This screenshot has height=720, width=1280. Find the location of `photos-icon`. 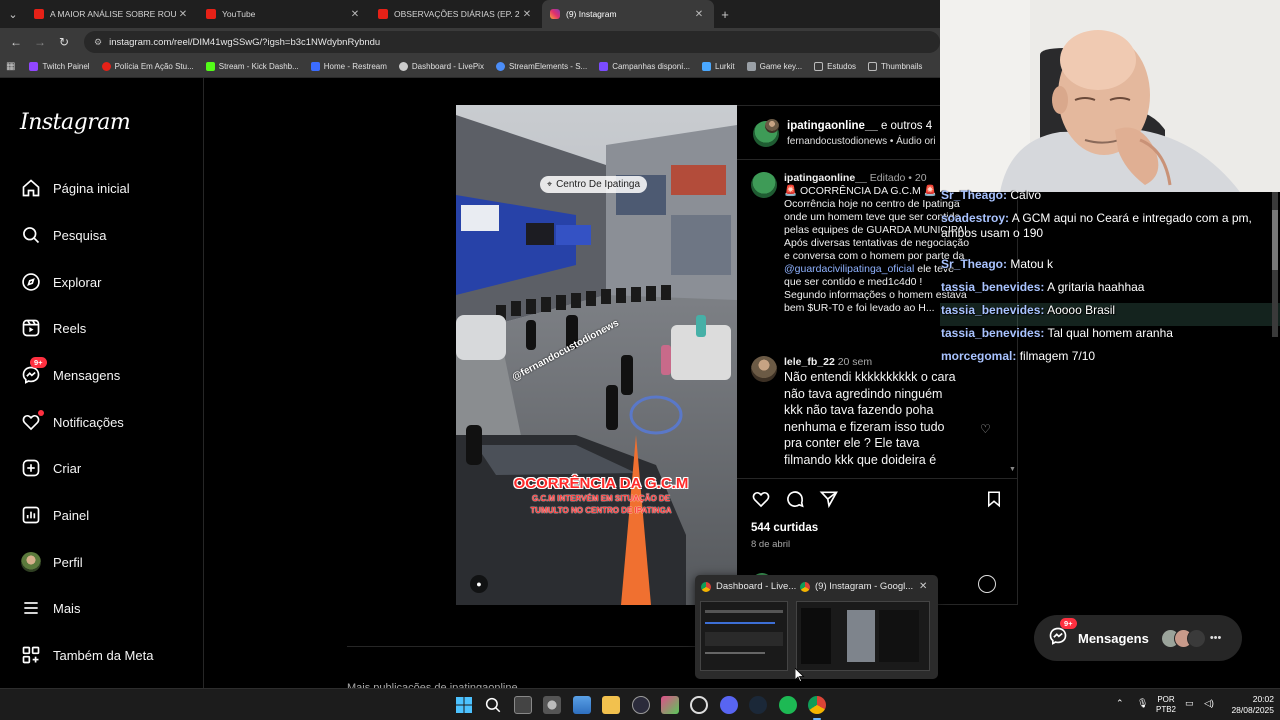

photos-icon is located at coordinates (582, 705).